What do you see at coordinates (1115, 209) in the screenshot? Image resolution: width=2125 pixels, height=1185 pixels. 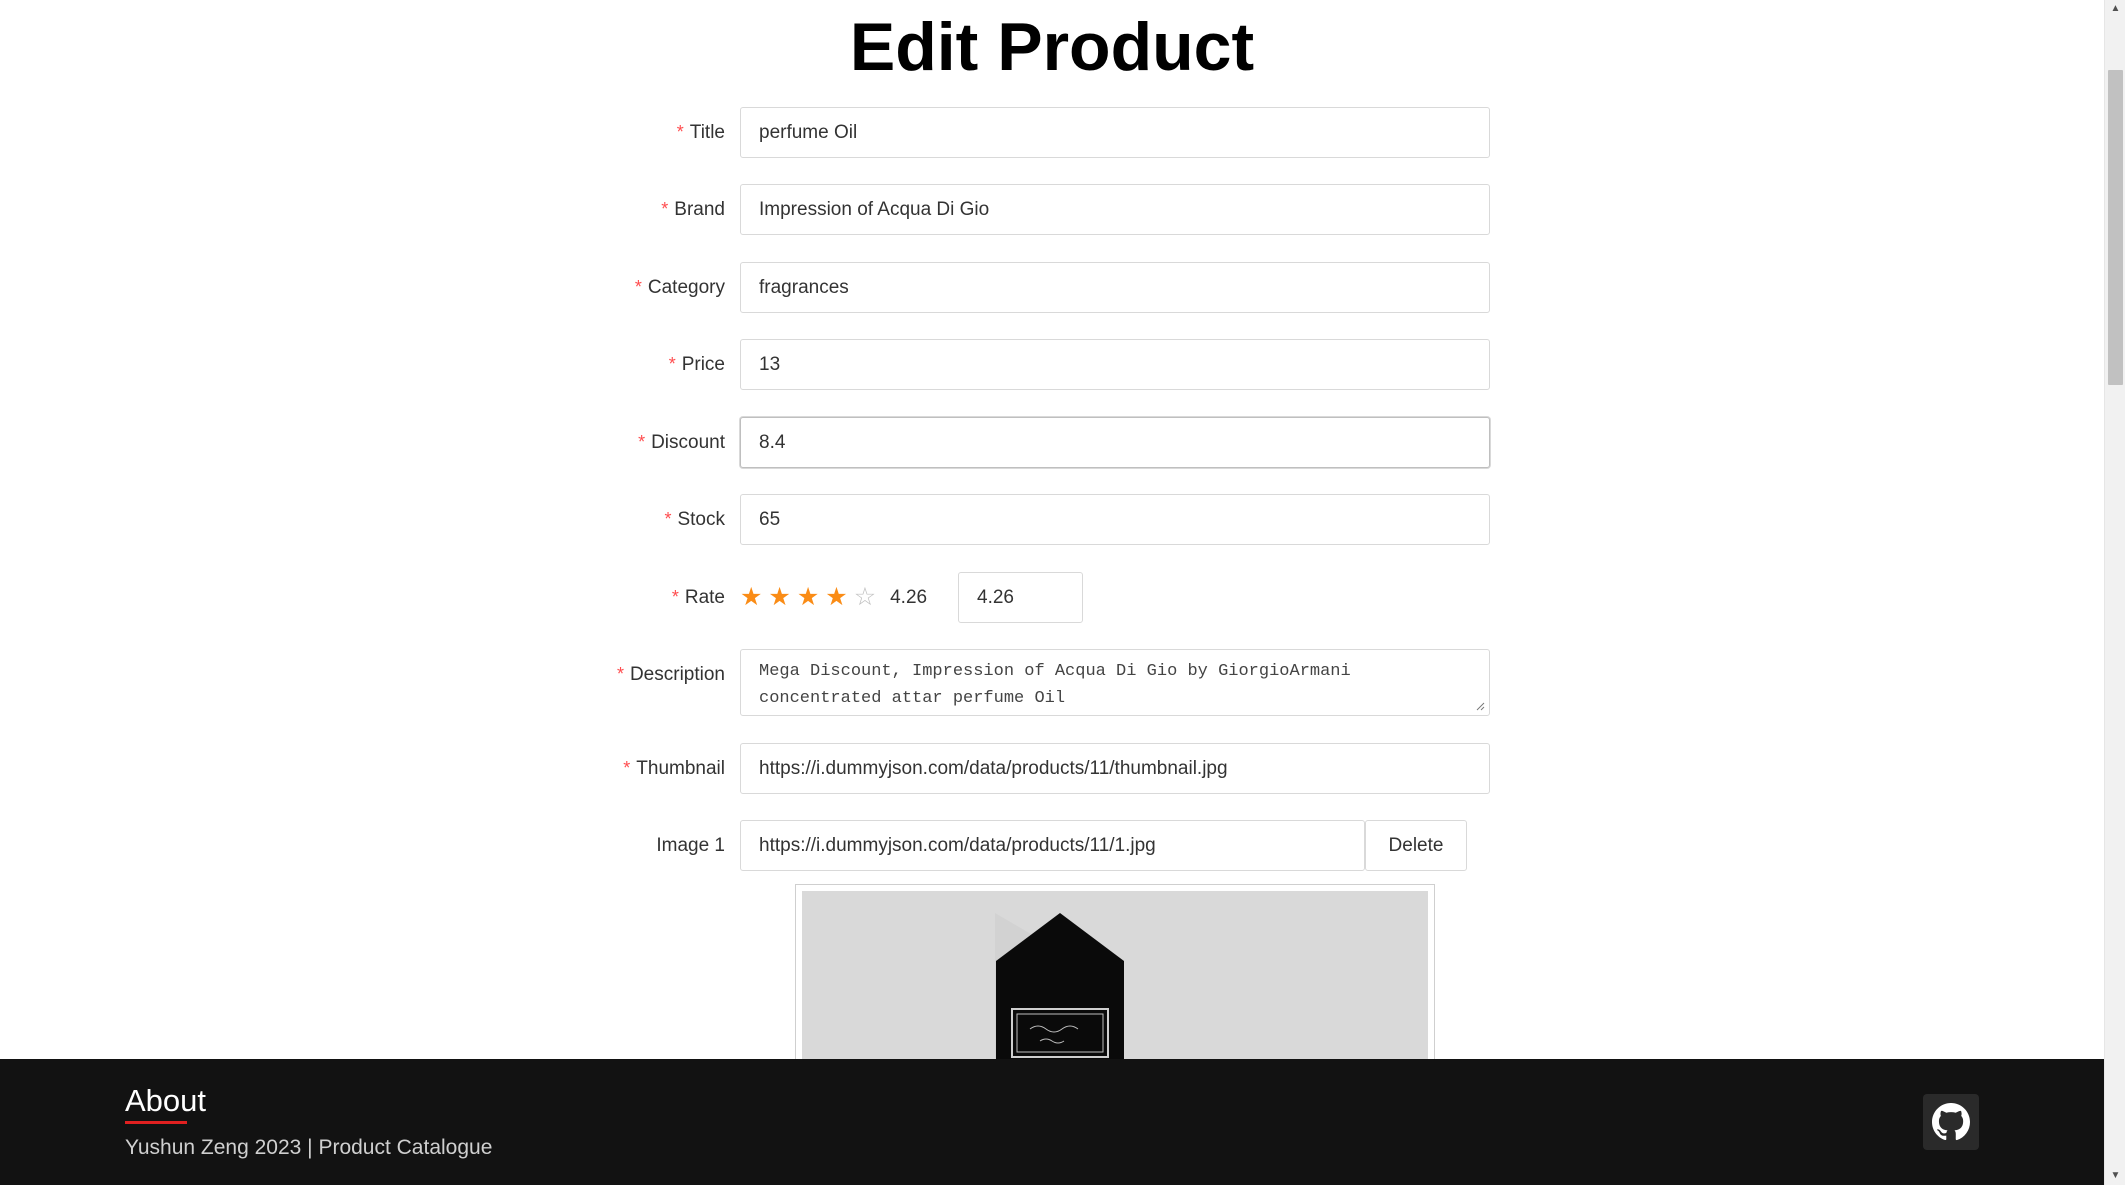 I see `brand-input: Impression of Acqua Di Gio` at bounding box center [1115, 209].